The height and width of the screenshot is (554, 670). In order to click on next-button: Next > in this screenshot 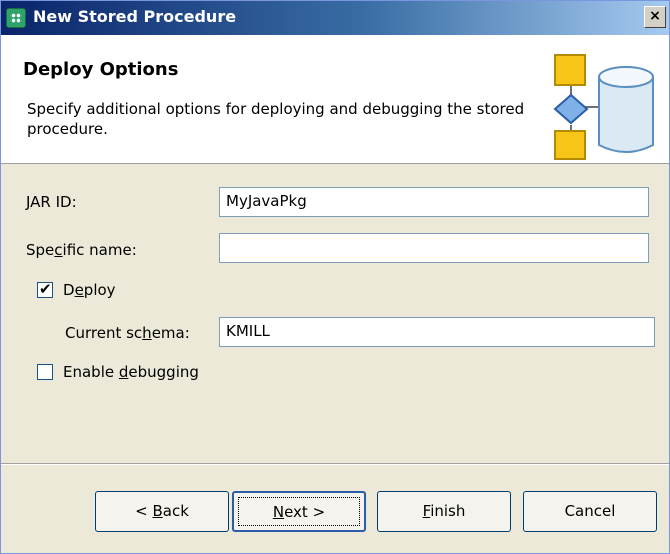, I will do `click(299, 511)`.